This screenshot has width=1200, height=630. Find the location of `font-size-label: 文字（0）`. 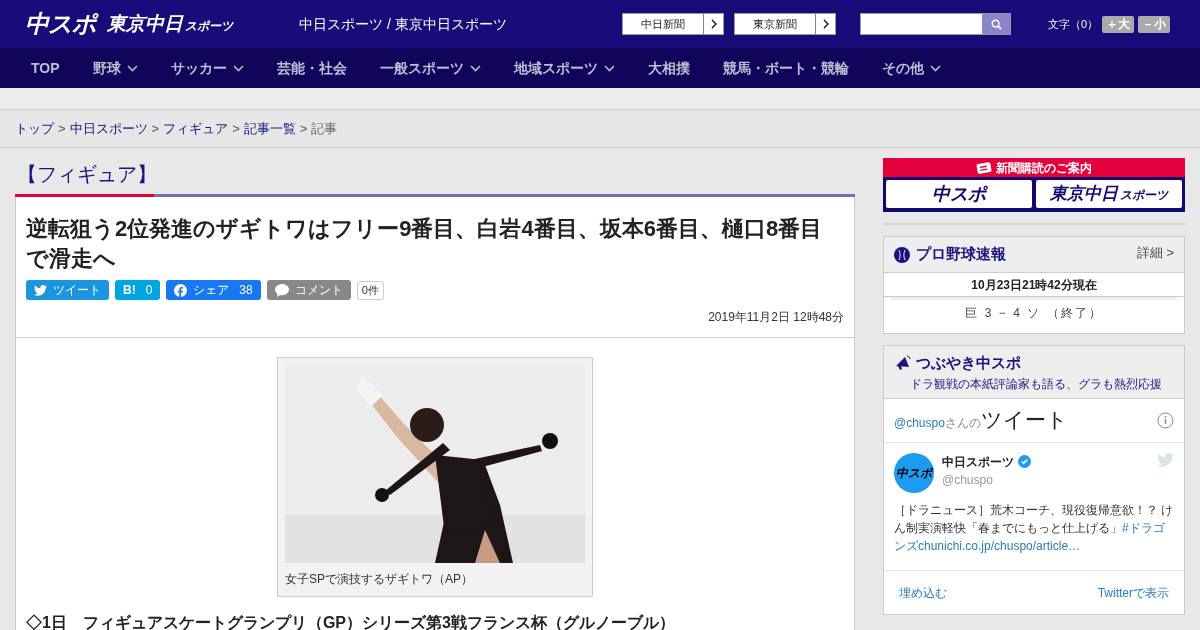

font-size-label: 文字（0） is located at coordinates (1073, 24).